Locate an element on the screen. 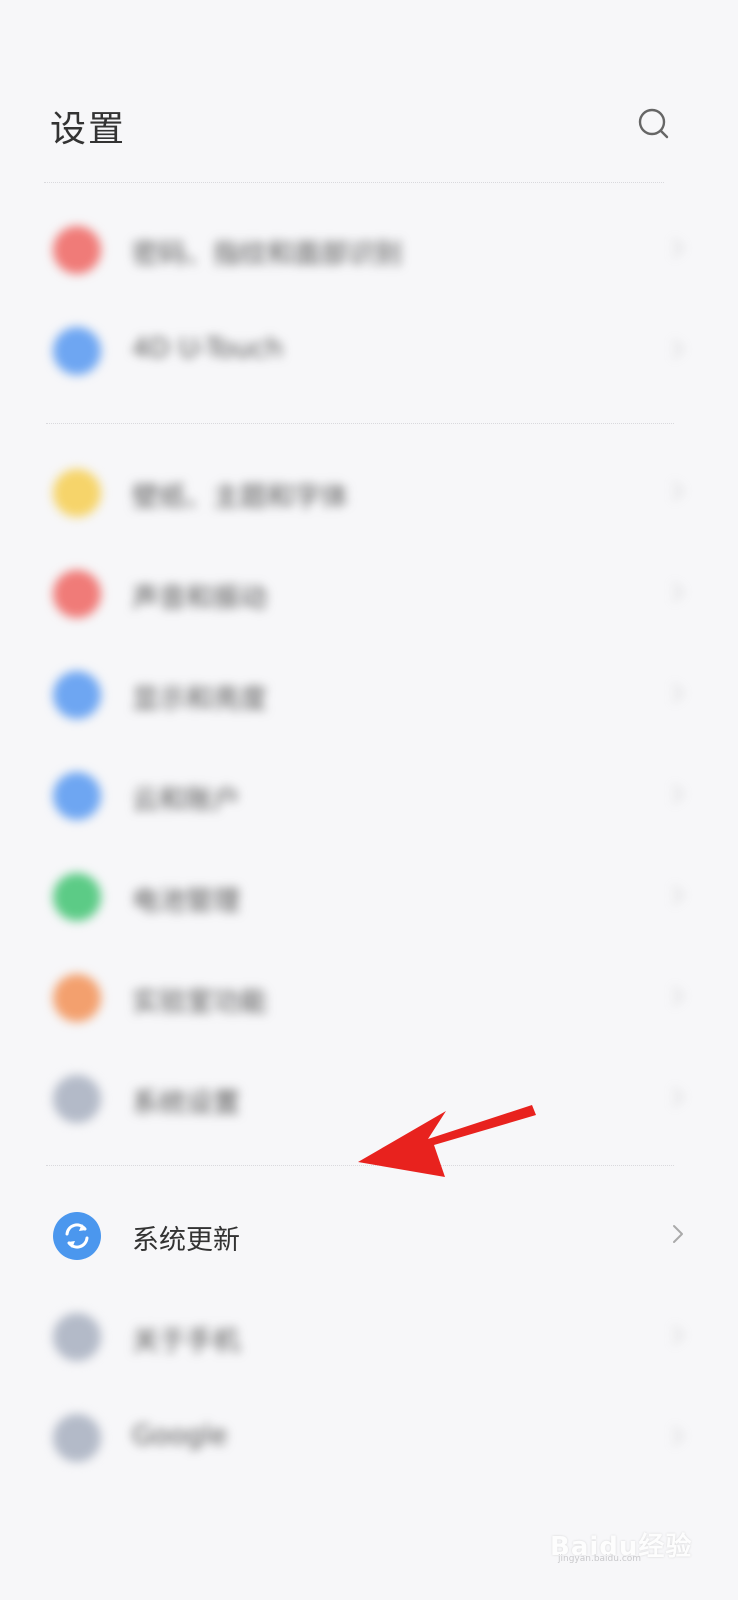 The height and width of the screenshot is (1600, 738). settings-item-label: 关于手机 is located at coordinates (186, 1341).